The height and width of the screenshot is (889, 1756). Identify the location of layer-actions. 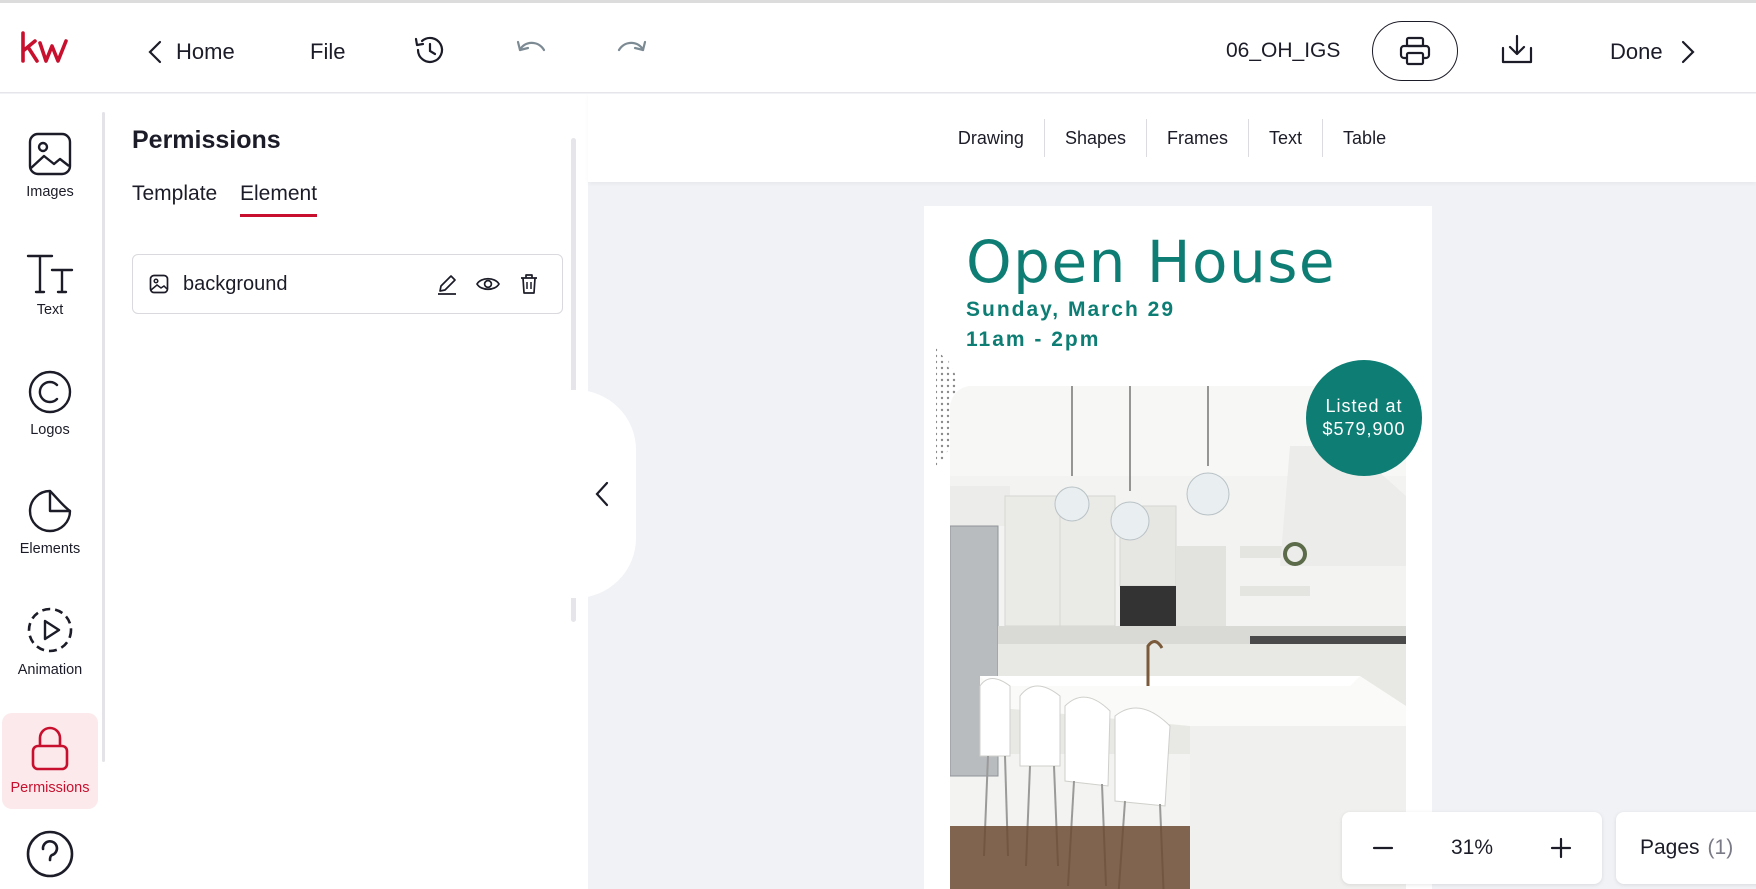
(488, 284).